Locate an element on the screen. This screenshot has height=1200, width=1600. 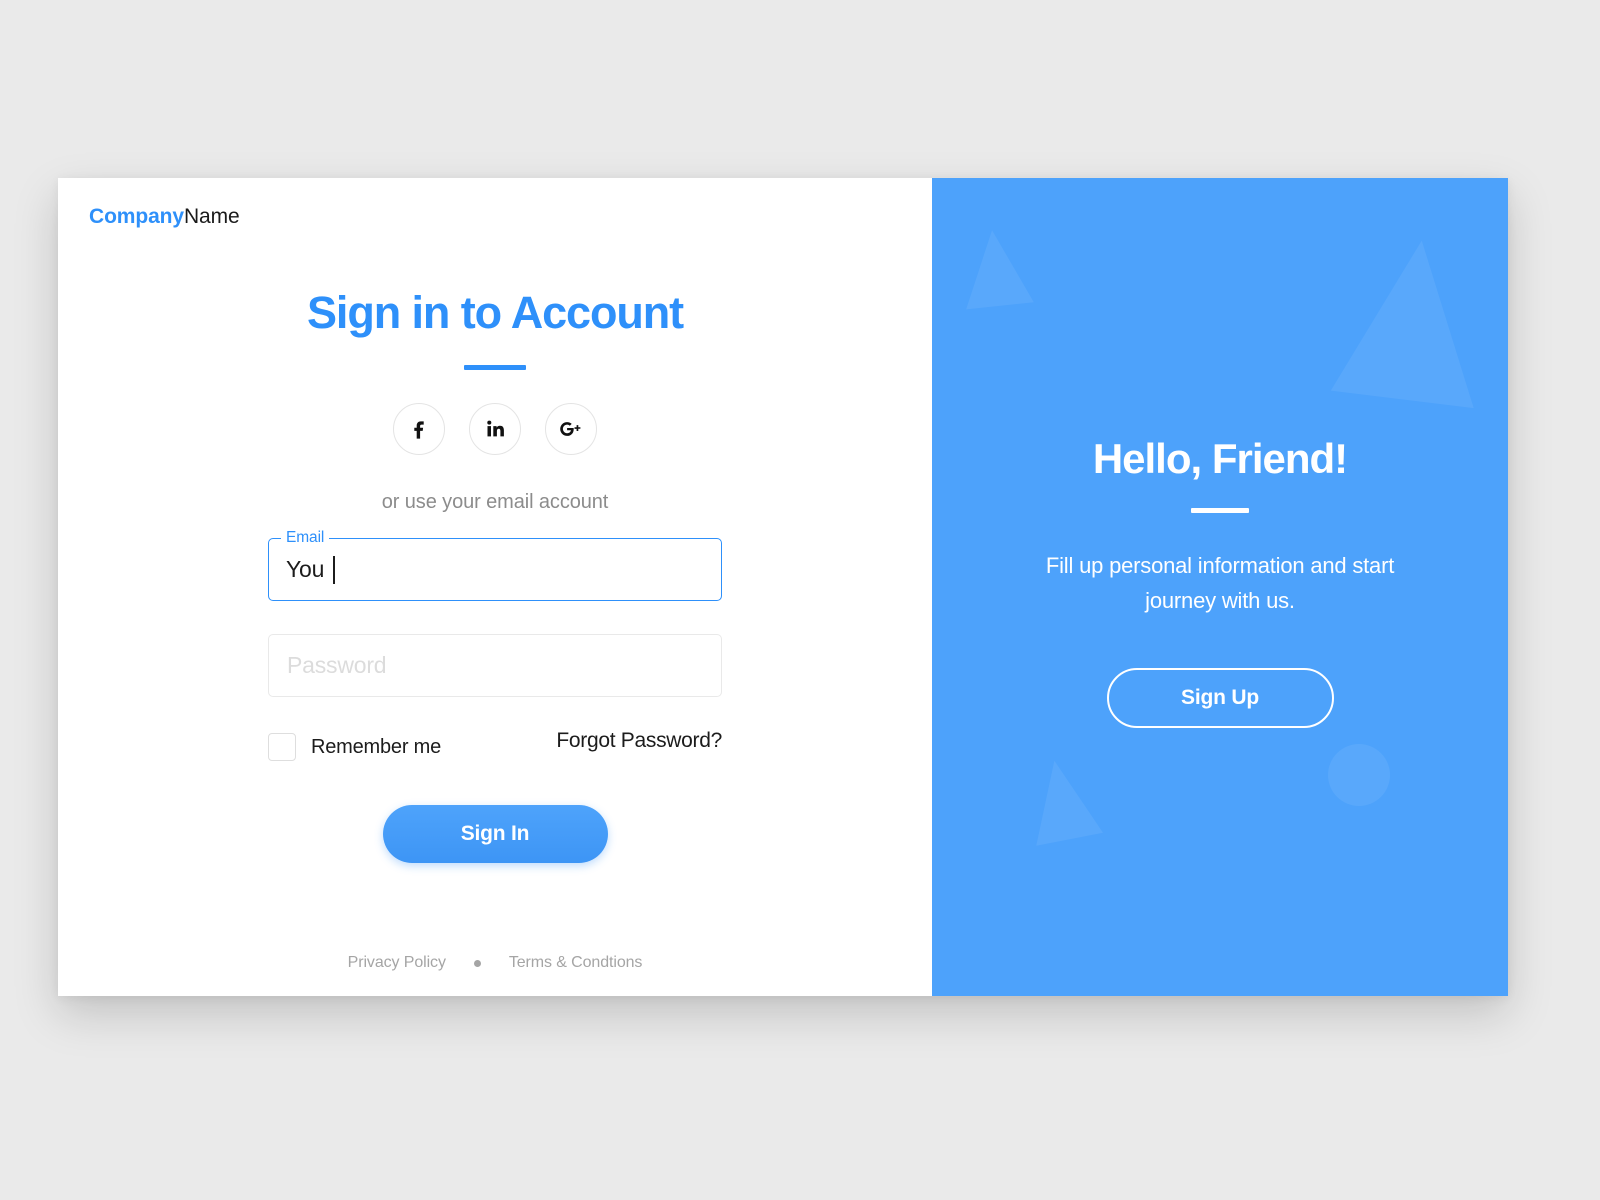
facebook-login-button is located at coordinates (419, 429).